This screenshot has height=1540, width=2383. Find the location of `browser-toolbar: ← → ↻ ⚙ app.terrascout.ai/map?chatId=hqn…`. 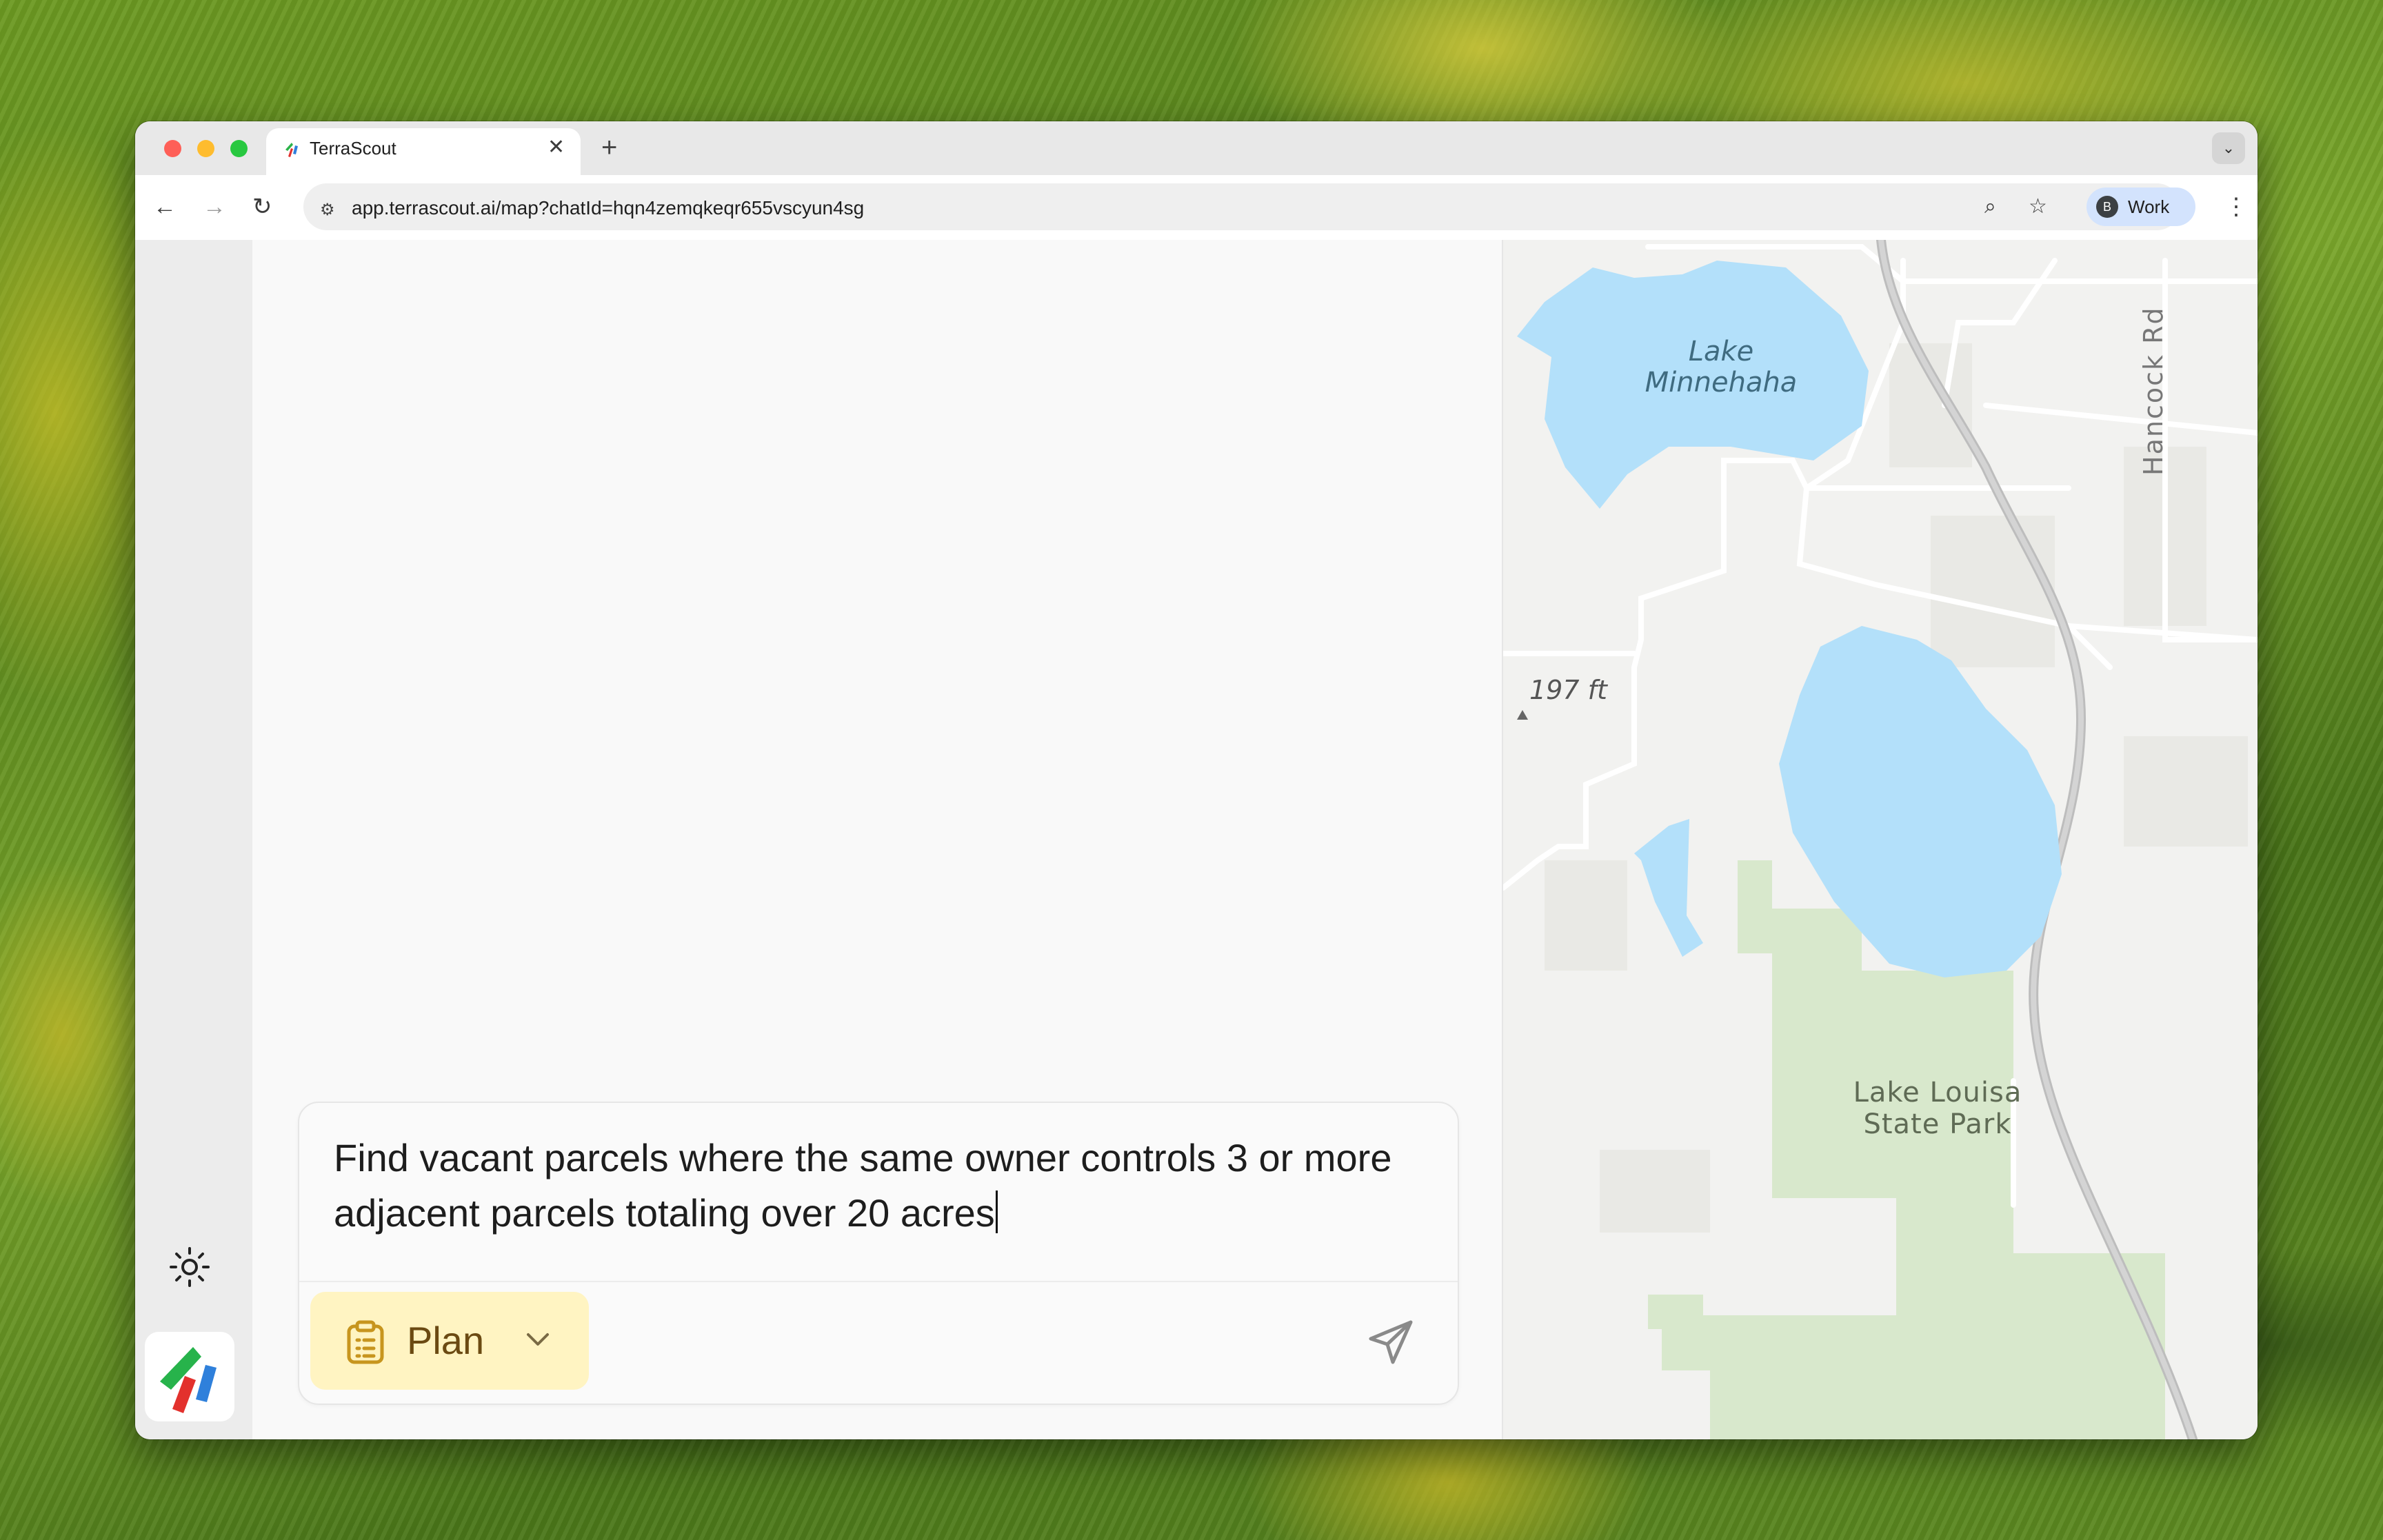

browser-toolbar: ← → ↻ ⚙ app.terrascout.ai/map?chatId=hqn… is located at coordinates (1196, 208).